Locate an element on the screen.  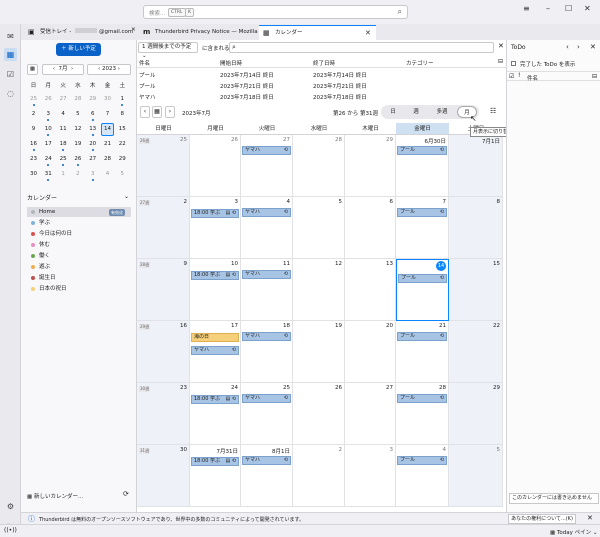
day-cell: 11 ヤマハ ⟲ is located at coordinates (267, 290).